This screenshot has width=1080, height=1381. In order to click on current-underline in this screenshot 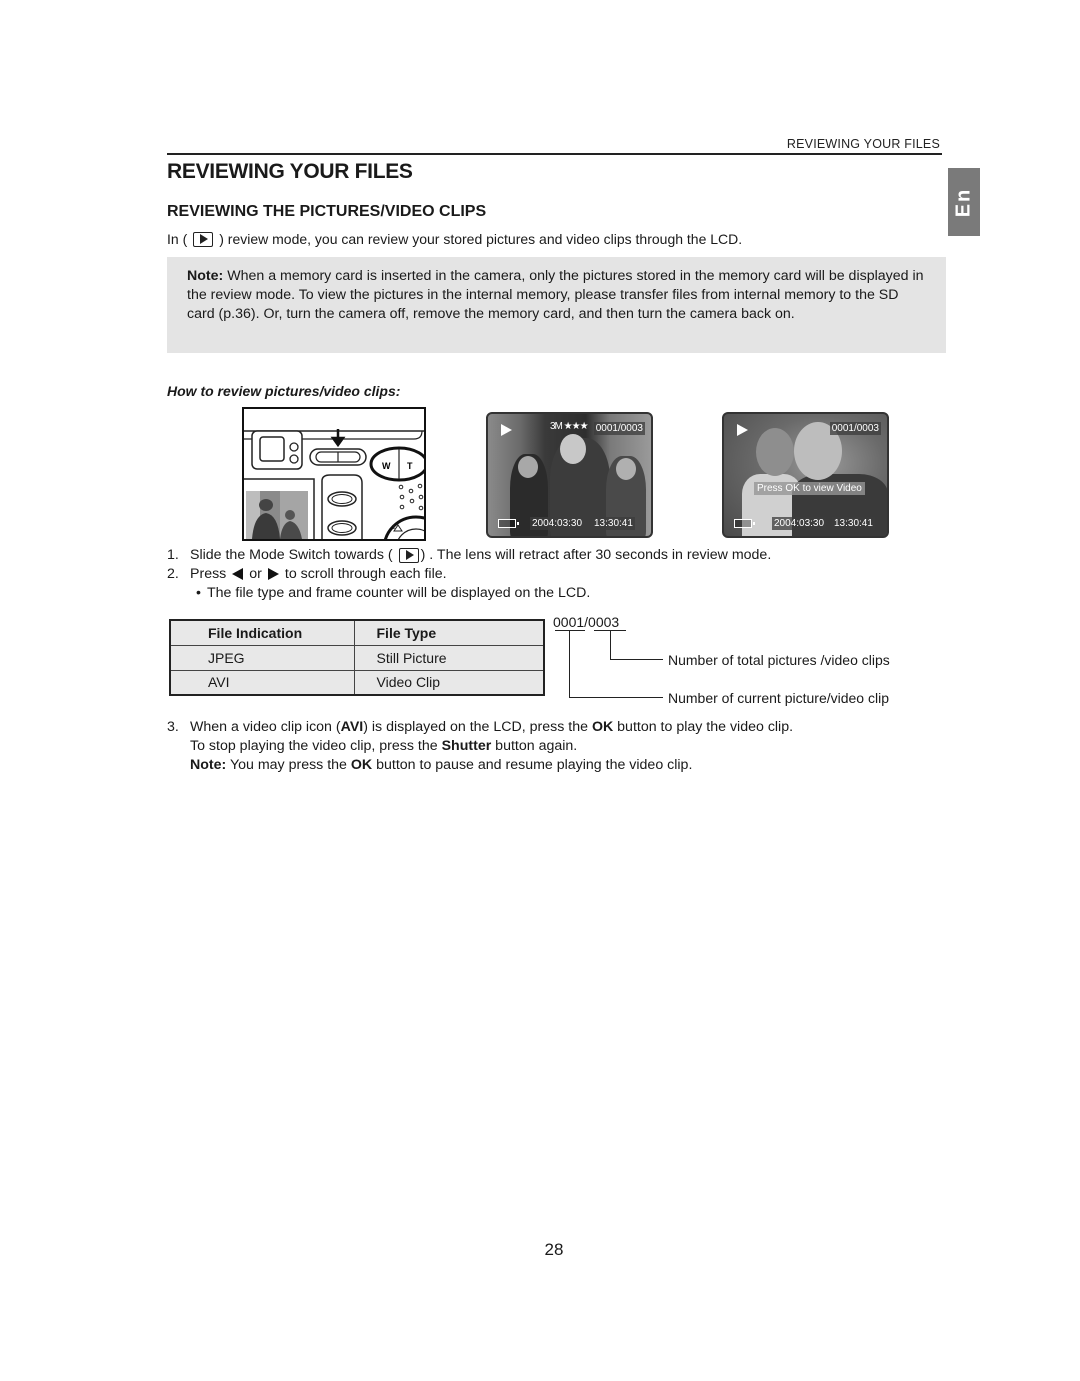, I will do `click(570, 630)`.